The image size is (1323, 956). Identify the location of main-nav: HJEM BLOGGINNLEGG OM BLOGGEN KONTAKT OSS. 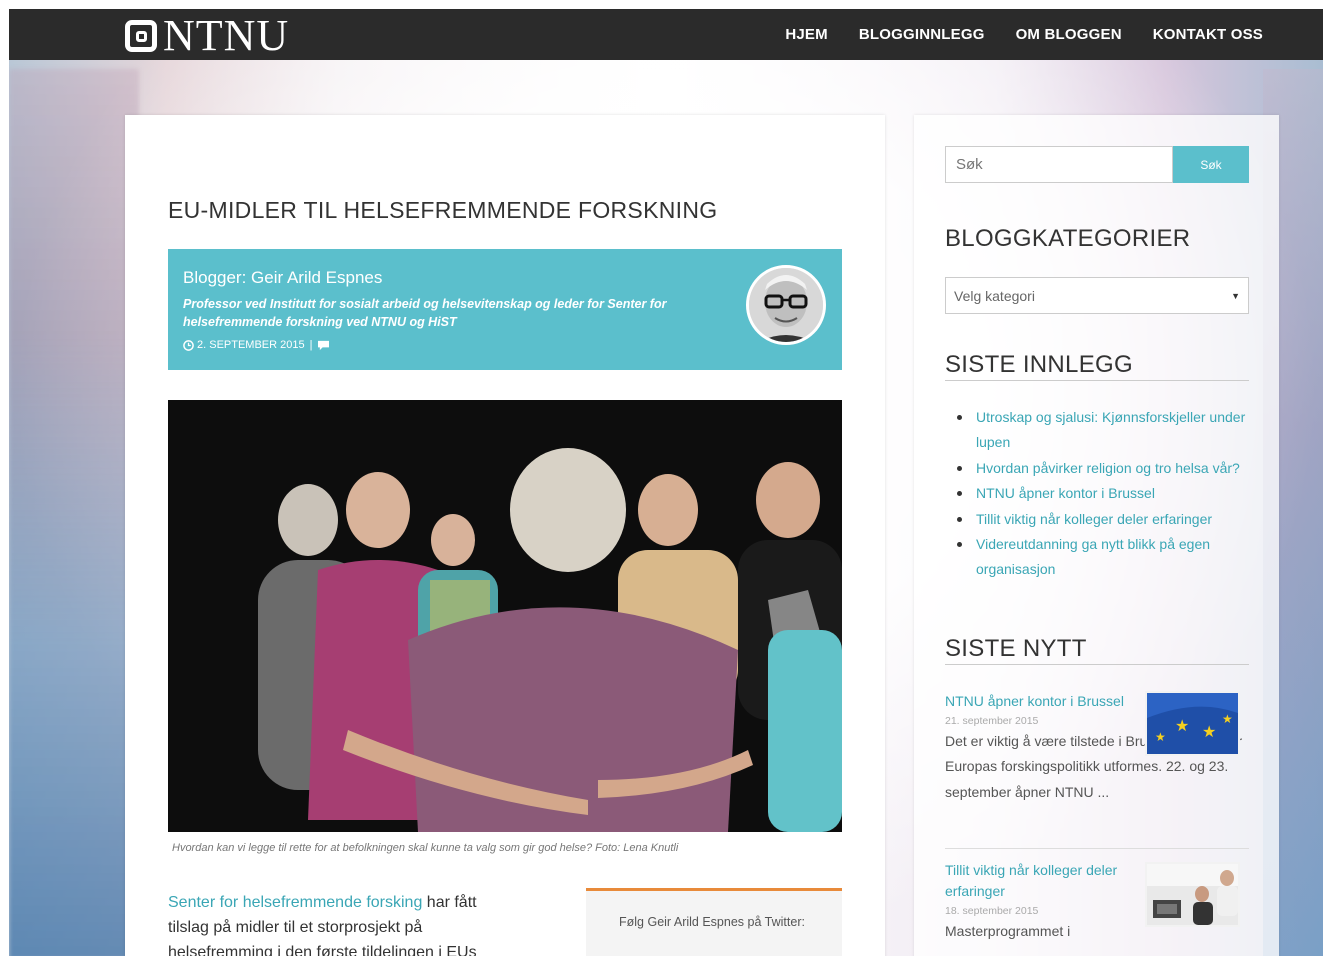
(1008, 34).